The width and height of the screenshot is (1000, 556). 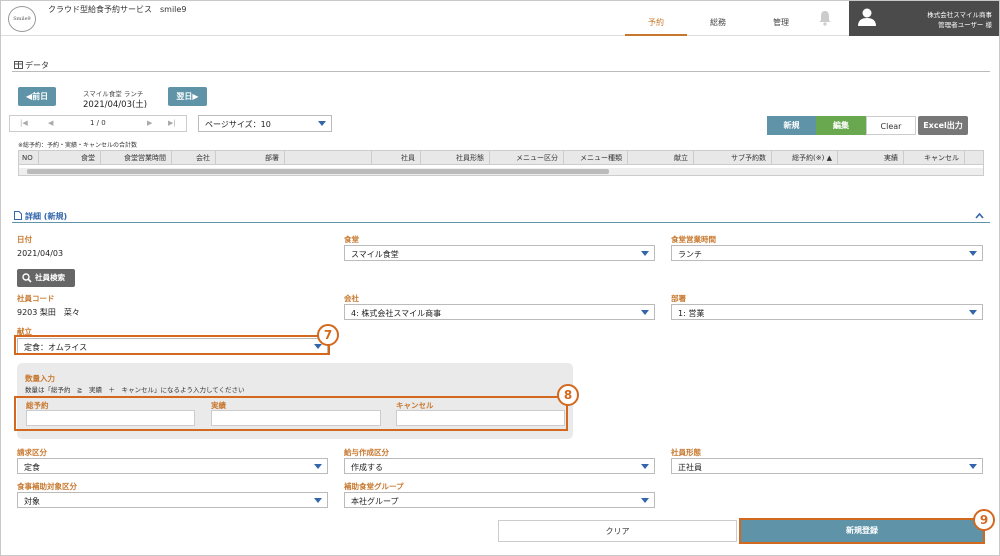 I want to click on column-header: メニュー種類, so click(x=596, y=158).